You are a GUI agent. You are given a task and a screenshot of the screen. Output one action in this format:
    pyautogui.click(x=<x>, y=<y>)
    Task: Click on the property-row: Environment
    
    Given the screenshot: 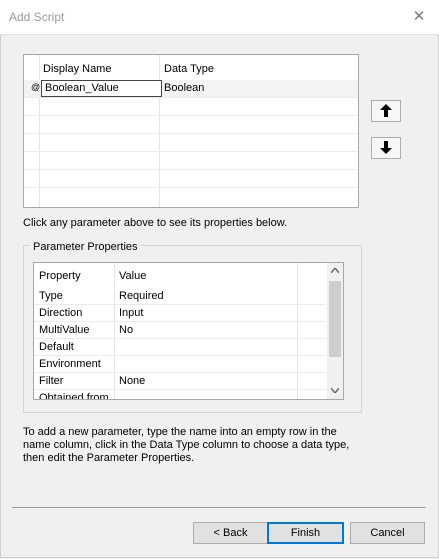 What is the action you would take?
    pyautogui.click(x=180, y=364)
    